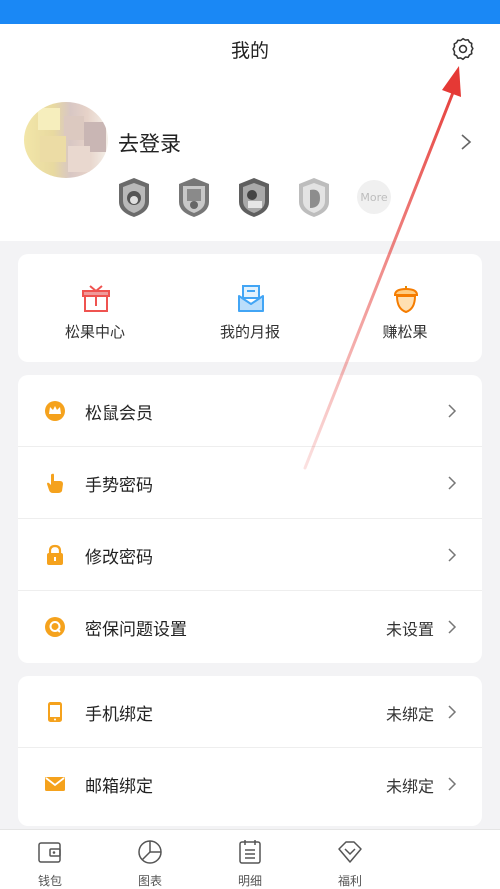 This screenshot has height=889, width=500. What do you see at coordinates (251, 298) in the screenshot?
I see `mail-report-icon` at bounding box center [251, 298].